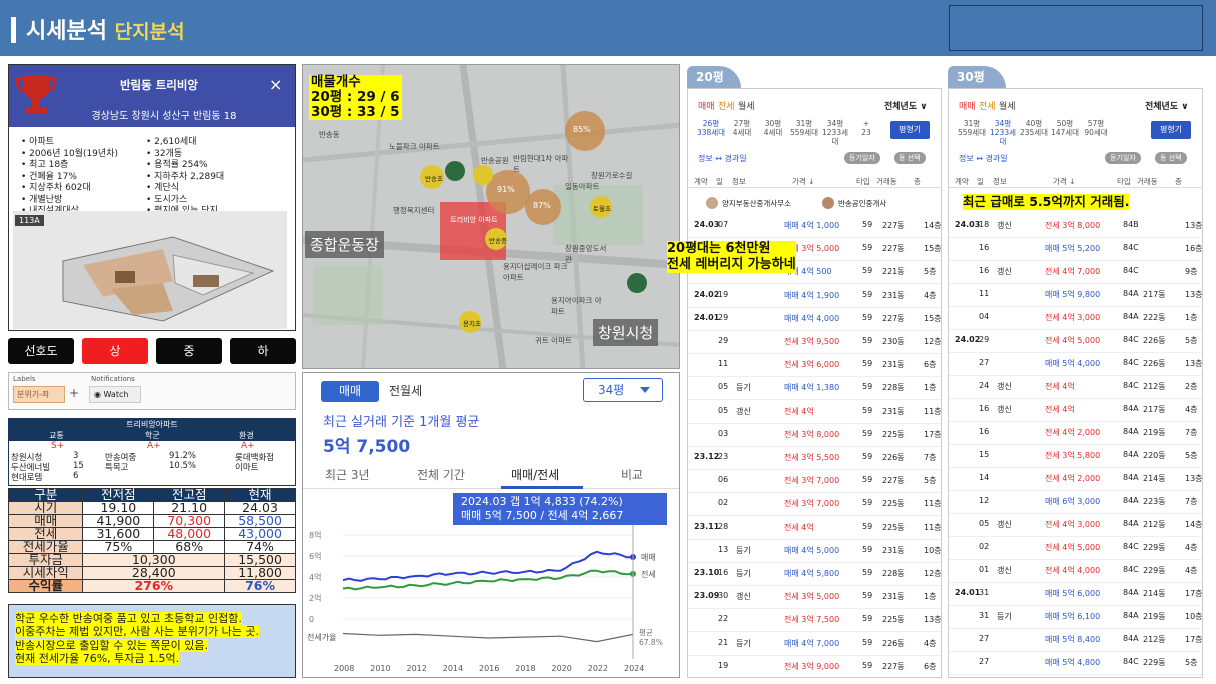 This screenshot has height=684, width=1216. What do you see at coordinates (506, 189) in the screenshot?
I see `map-cluster: 91%` at bounding box center [506, 189].